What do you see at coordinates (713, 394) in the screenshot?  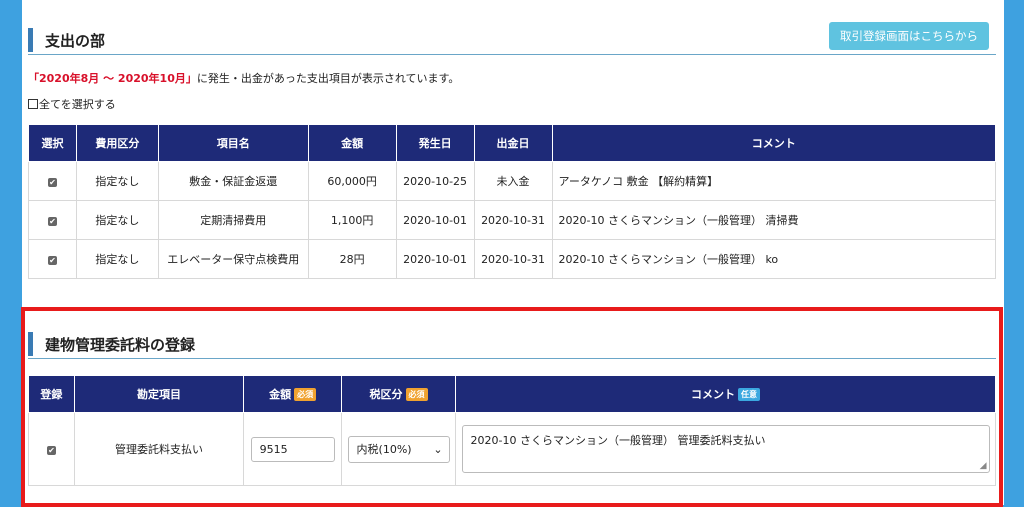 I see `comment-header-label: コメント` at bounding box center [713, 394].